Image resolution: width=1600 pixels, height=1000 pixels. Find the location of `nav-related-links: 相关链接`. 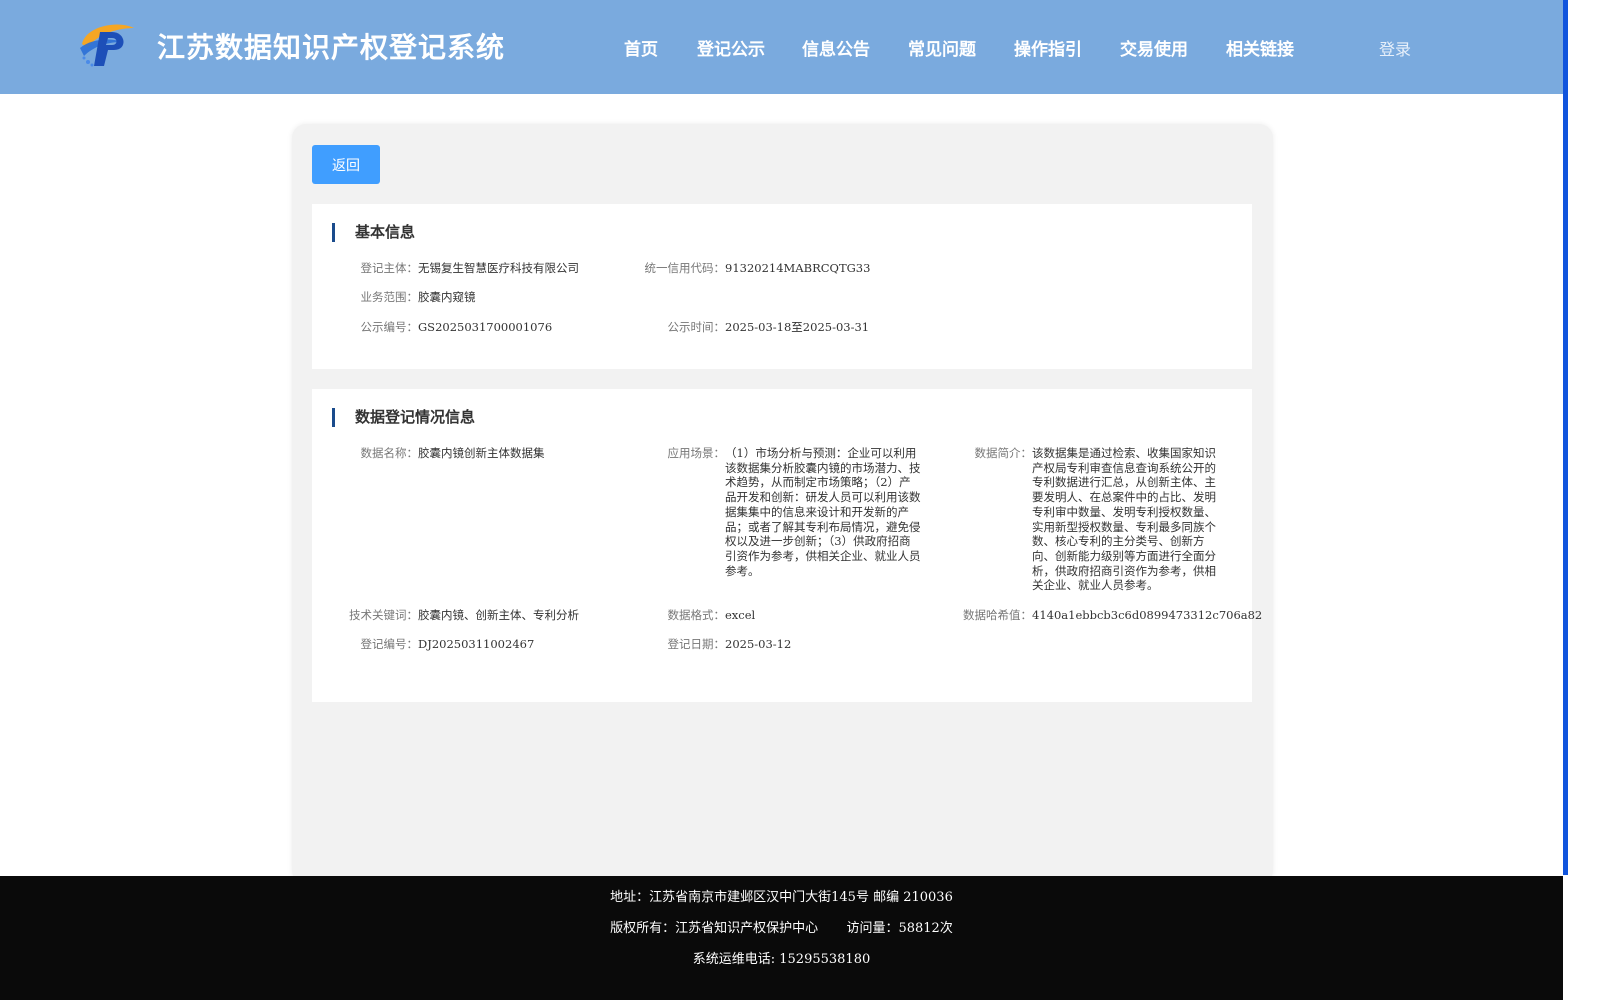

nav-related-links: 相关链接 is located at coordinates (1260, 47).